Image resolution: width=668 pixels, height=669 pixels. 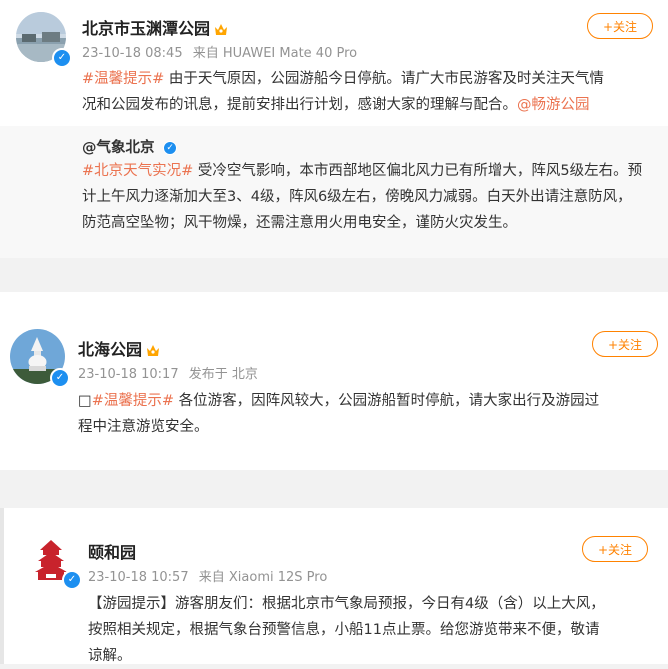 I want to click on post-source: 来自 Xiaomi 12S Pro, so click(x=263, y=577).